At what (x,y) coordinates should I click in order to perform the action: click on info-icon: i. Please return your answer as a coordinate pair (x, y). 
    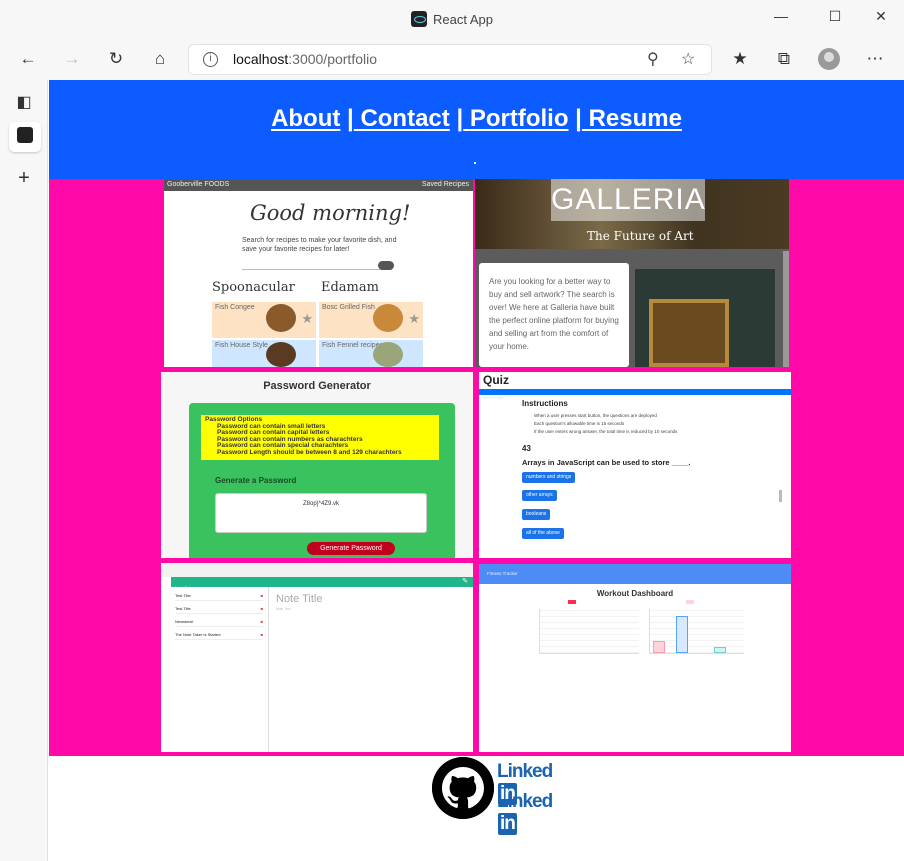
    Looking at the image, I should click on (210, 59).